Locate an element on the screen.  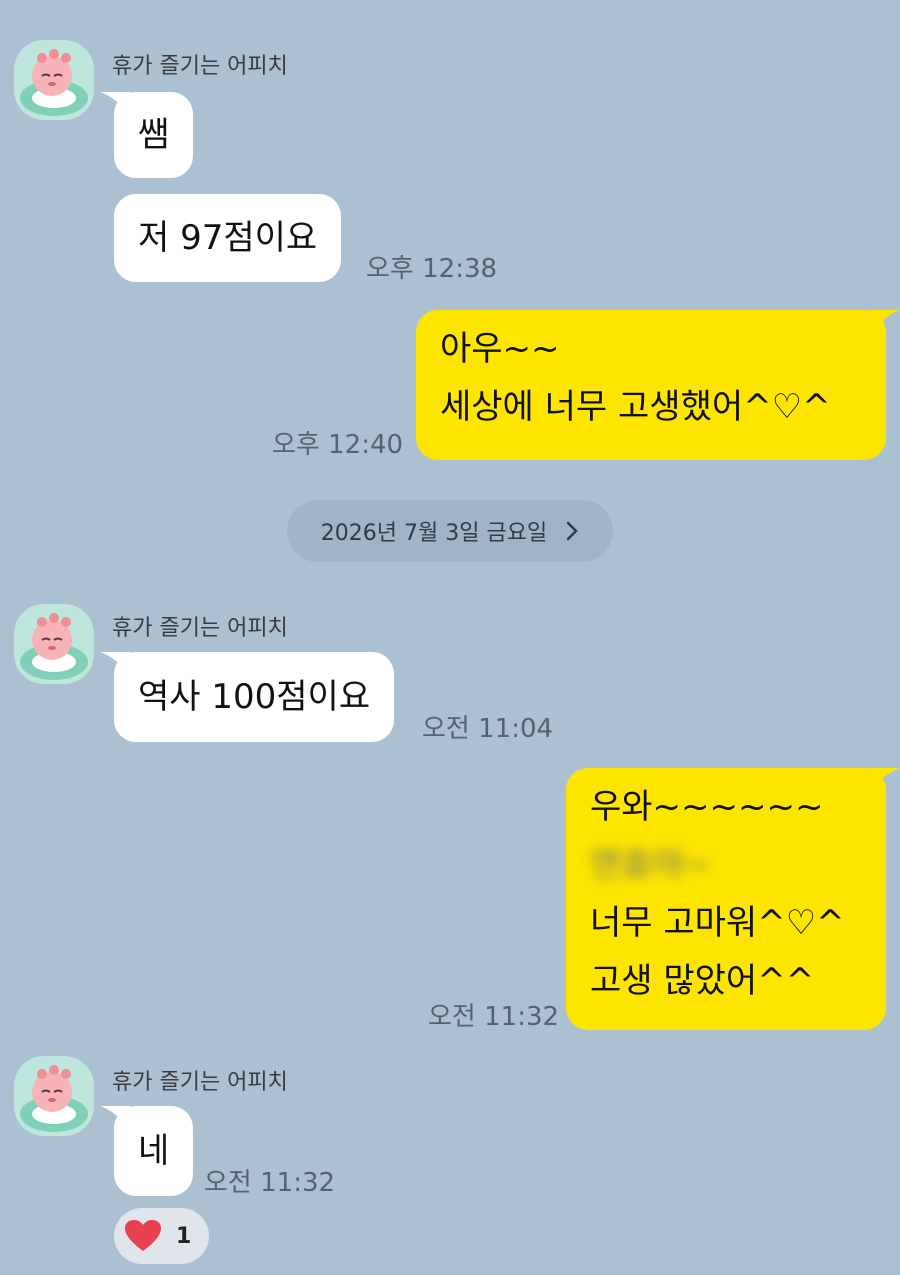
incoming-message-bubble: 저 97점이요 is located at coordinates (228, 238).